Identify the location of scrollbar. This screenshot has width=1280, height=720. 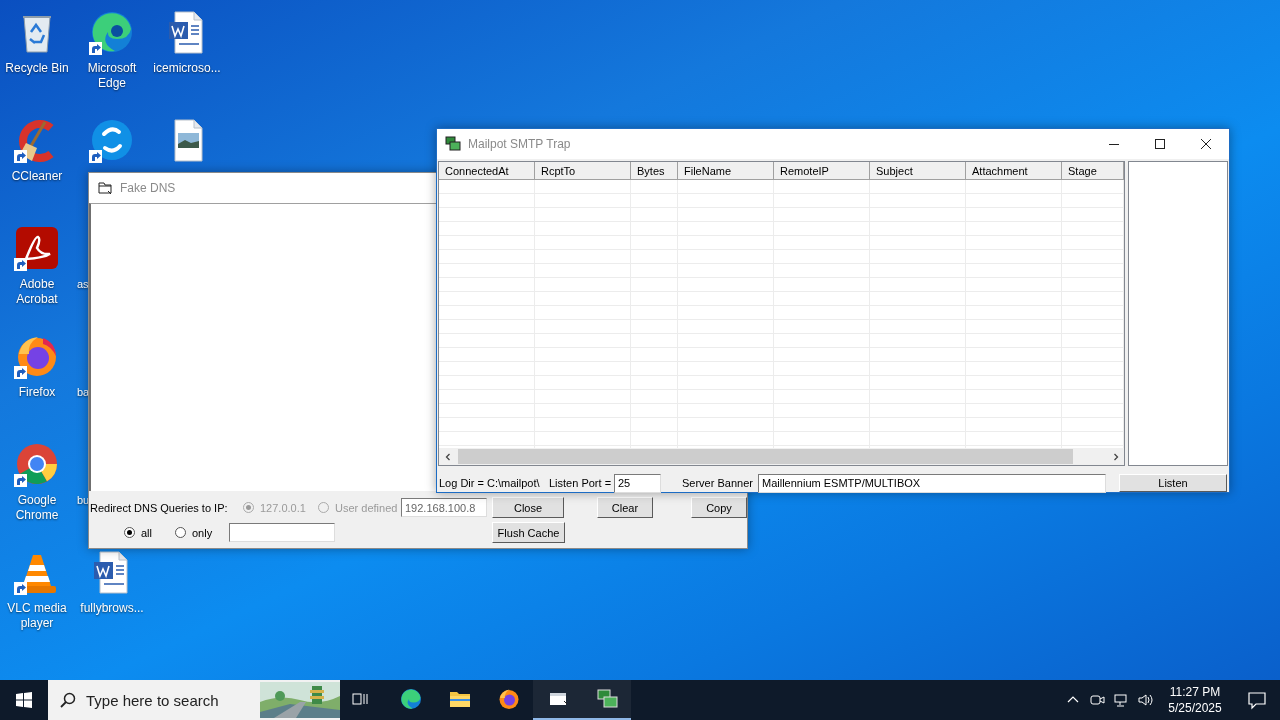
(781, 456).